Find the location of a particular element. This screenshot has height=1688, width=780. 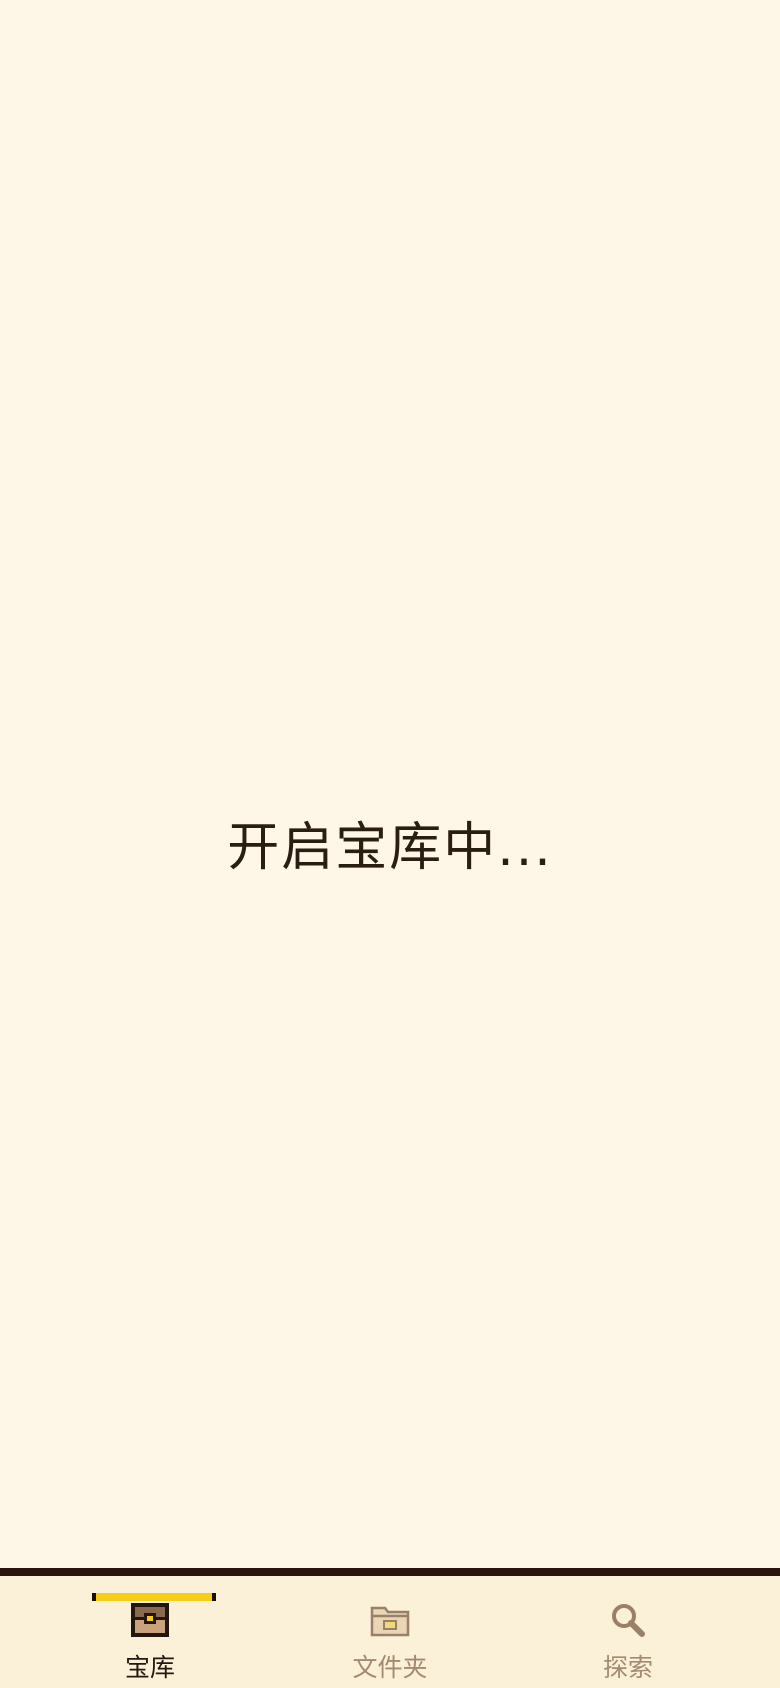

bottom-tab-bar: 宝库 文件夹 探索 is located at coordinates (390, 1628).